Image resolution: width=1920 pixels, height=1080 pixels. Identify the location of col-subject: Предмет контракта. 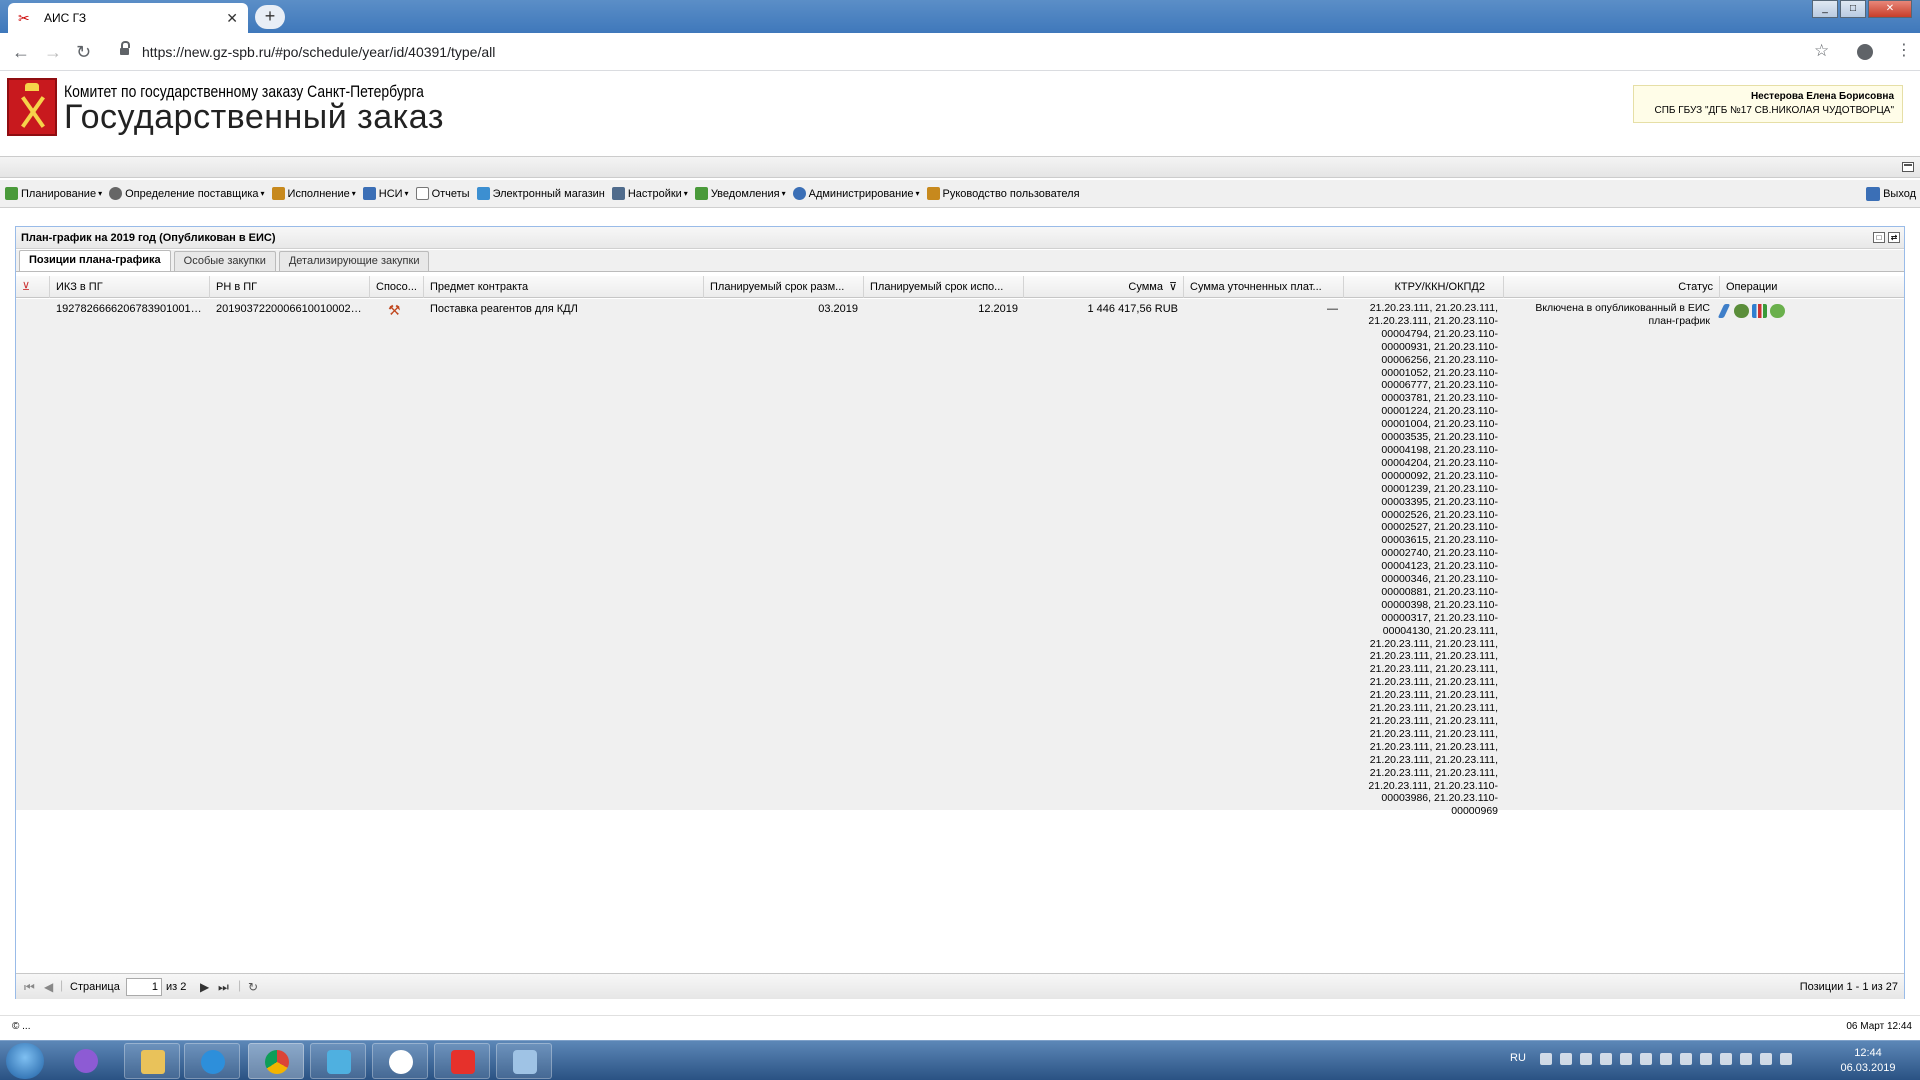
(564, 287).